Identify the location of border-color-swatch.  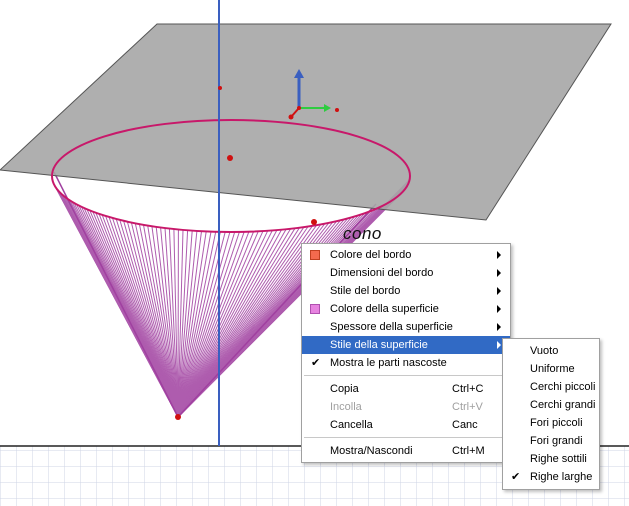
(315, 255).